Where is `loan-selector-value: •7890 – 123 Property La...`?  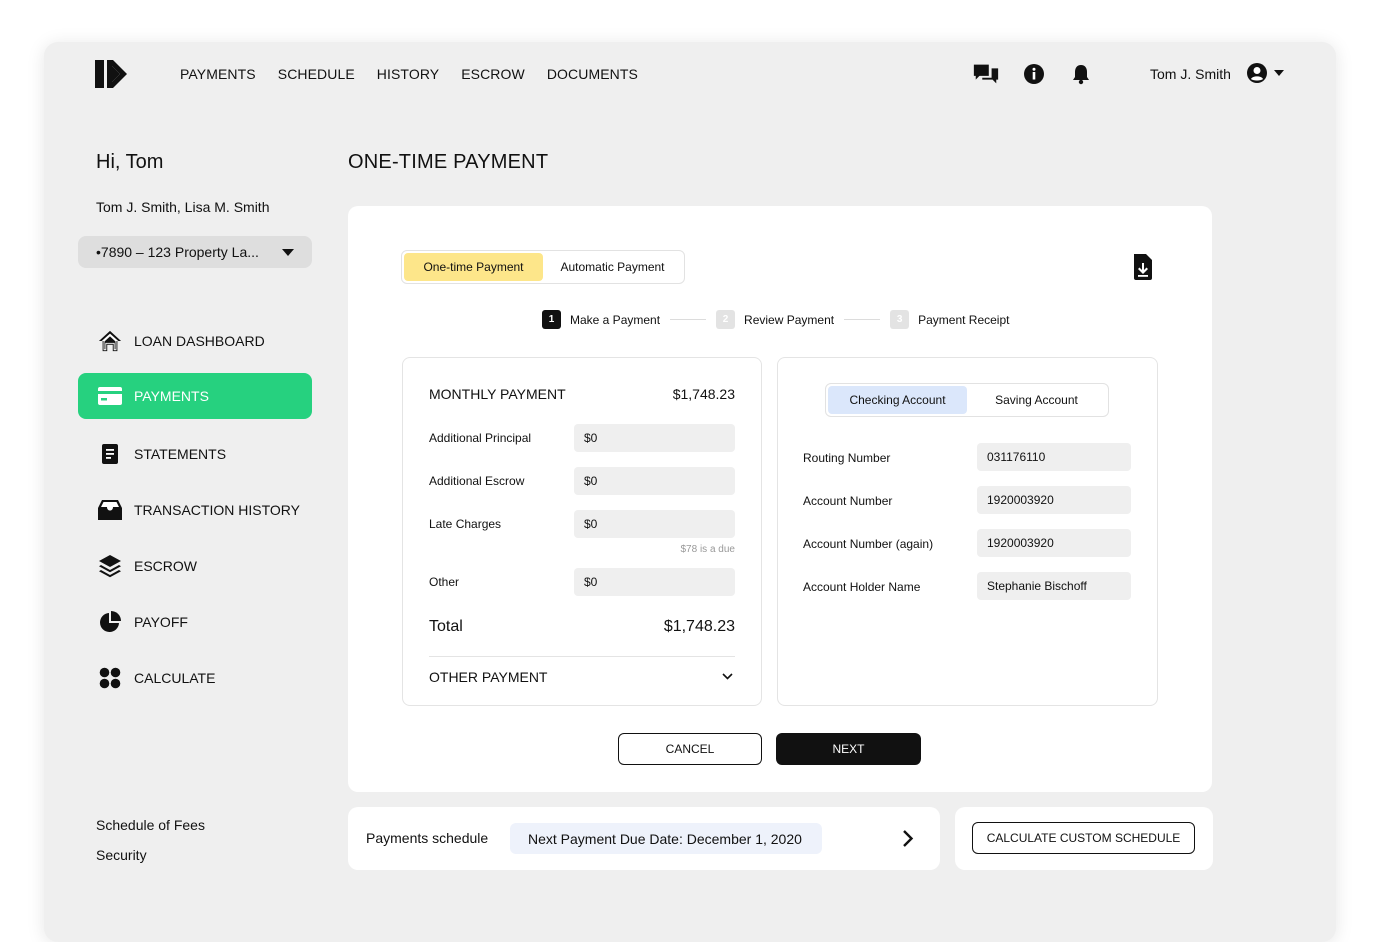 loan-selector-value: •7890 – 123 Property La... is located at coordinates (177, 252).